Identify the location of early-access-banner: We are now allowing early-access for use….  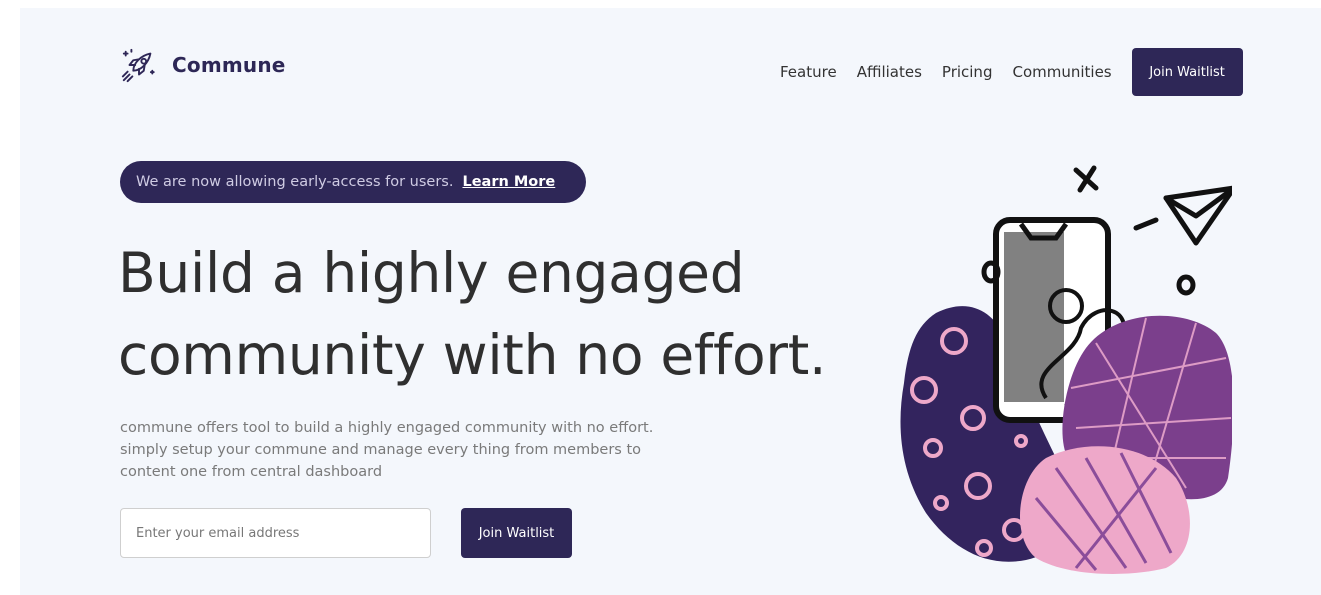
(353, 182).